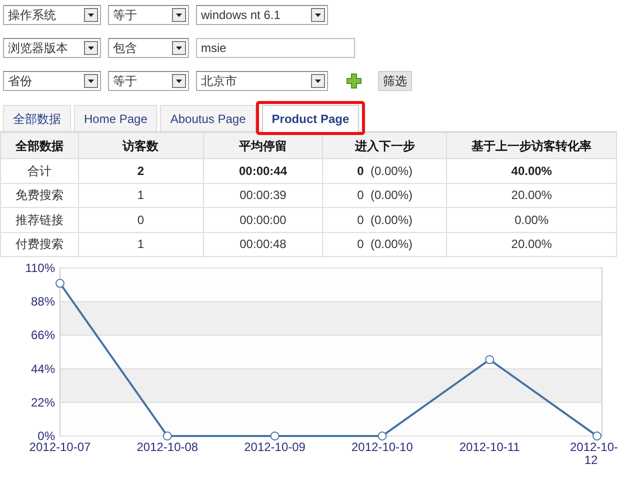  Describe the element at coordinates (382, 447) in the screenshot. I see `x-axis-label: 2012-10-10` at that location.